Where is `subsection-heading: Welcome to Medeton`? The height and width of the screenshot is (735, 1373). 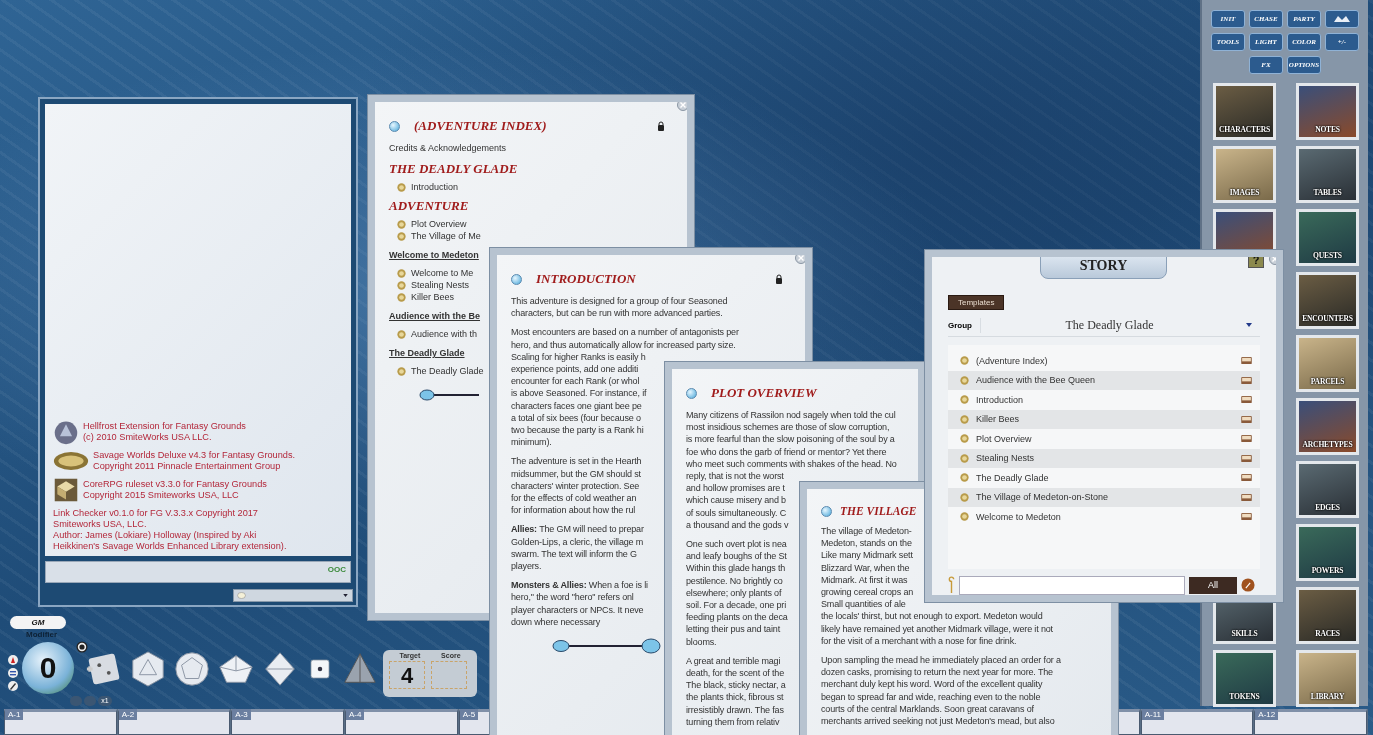
subsection-heading: Welcome to Medeton is located at coordinates (434, 255).